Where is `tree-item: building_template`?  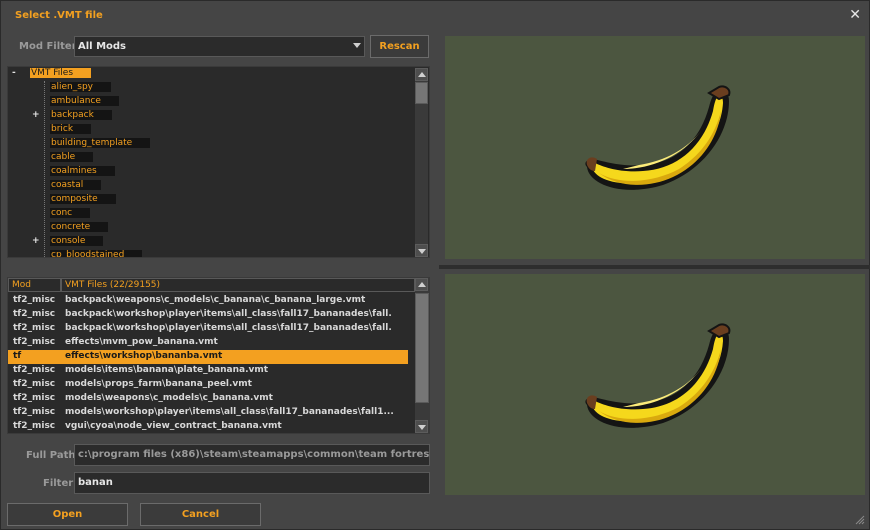 tree-item: building_template is located at coordinates (100, 145).